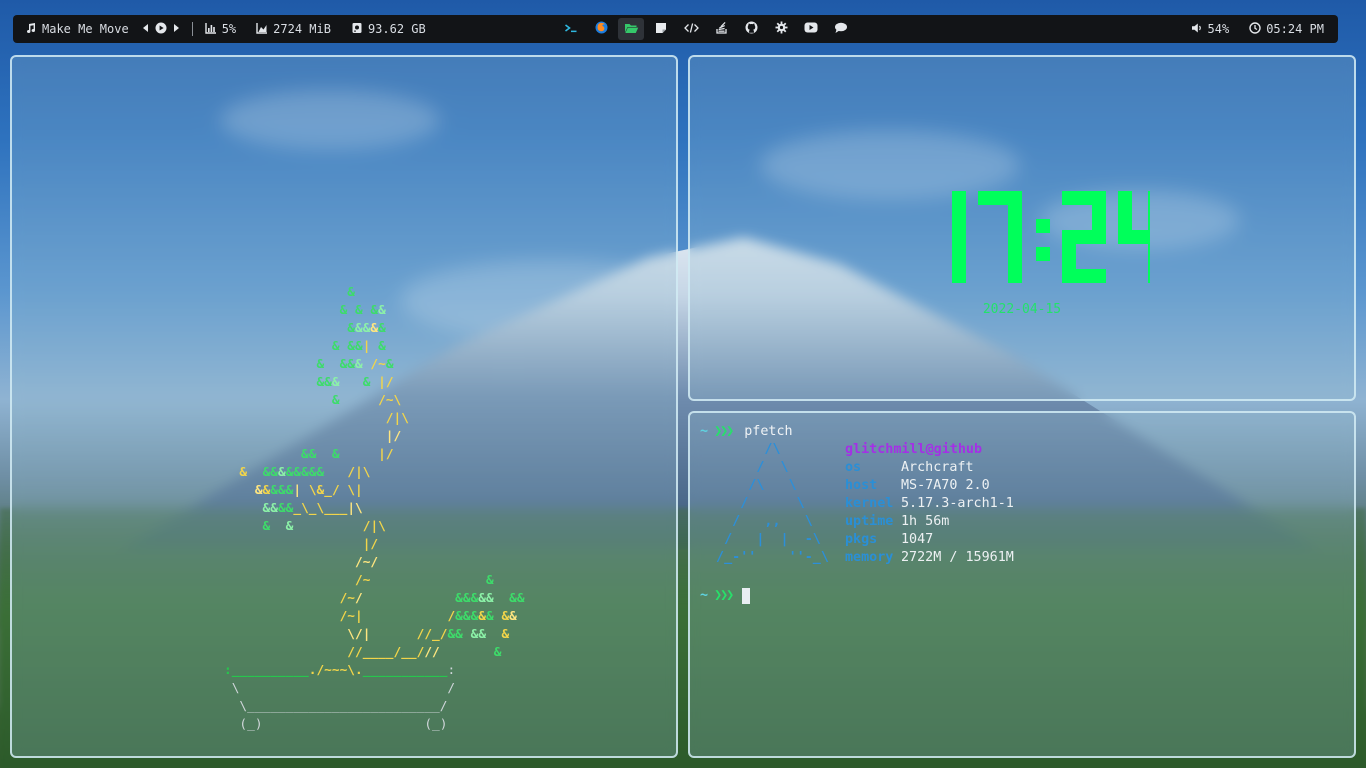 Image resolution: width=1366 pixels, height=768 pixels. I want to click on chat-launcher, so click(841, 29).